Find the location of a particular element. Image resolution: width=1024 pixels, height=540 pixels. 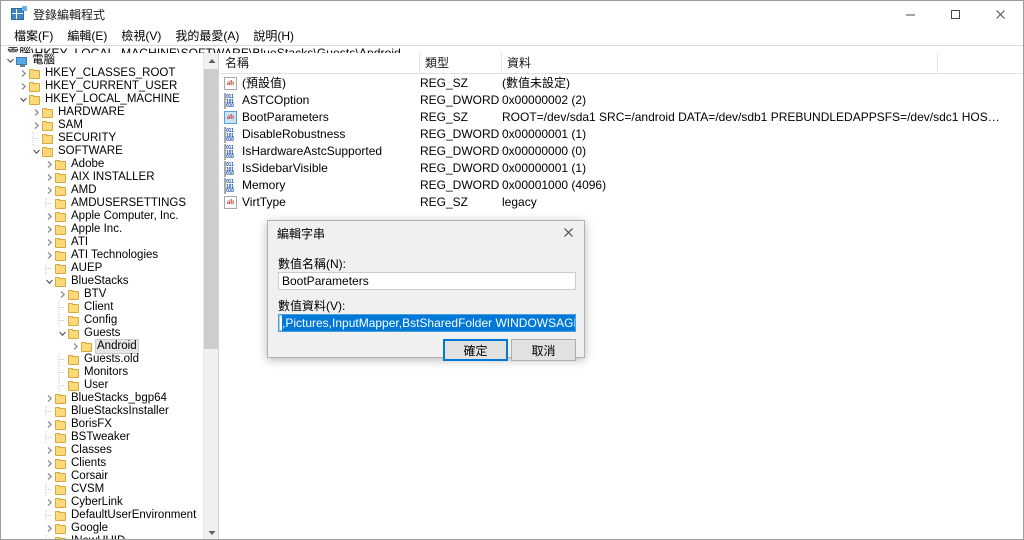

tree-item-bstweaker: BSTweaker is located at coordinates (102, 437).